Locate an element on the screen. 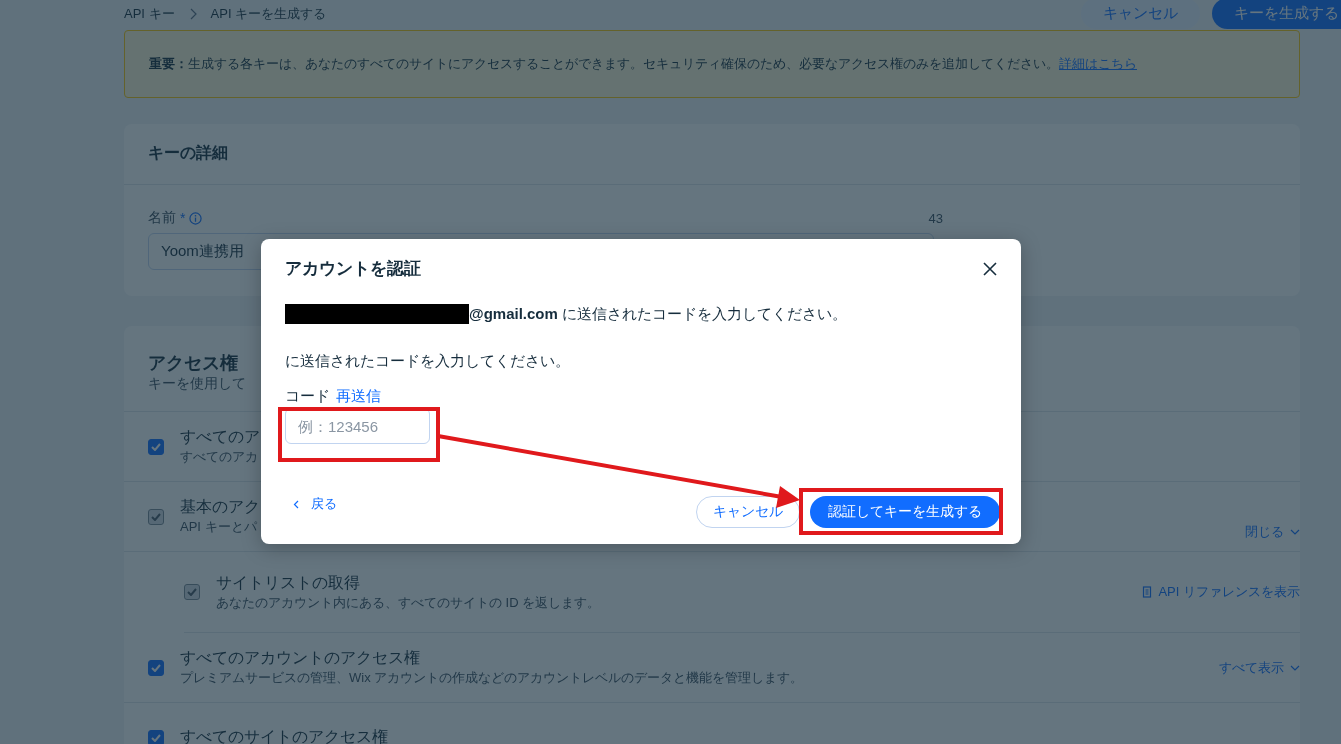  section-subtitle: キーを使用して is located at coordinates (197, 383).